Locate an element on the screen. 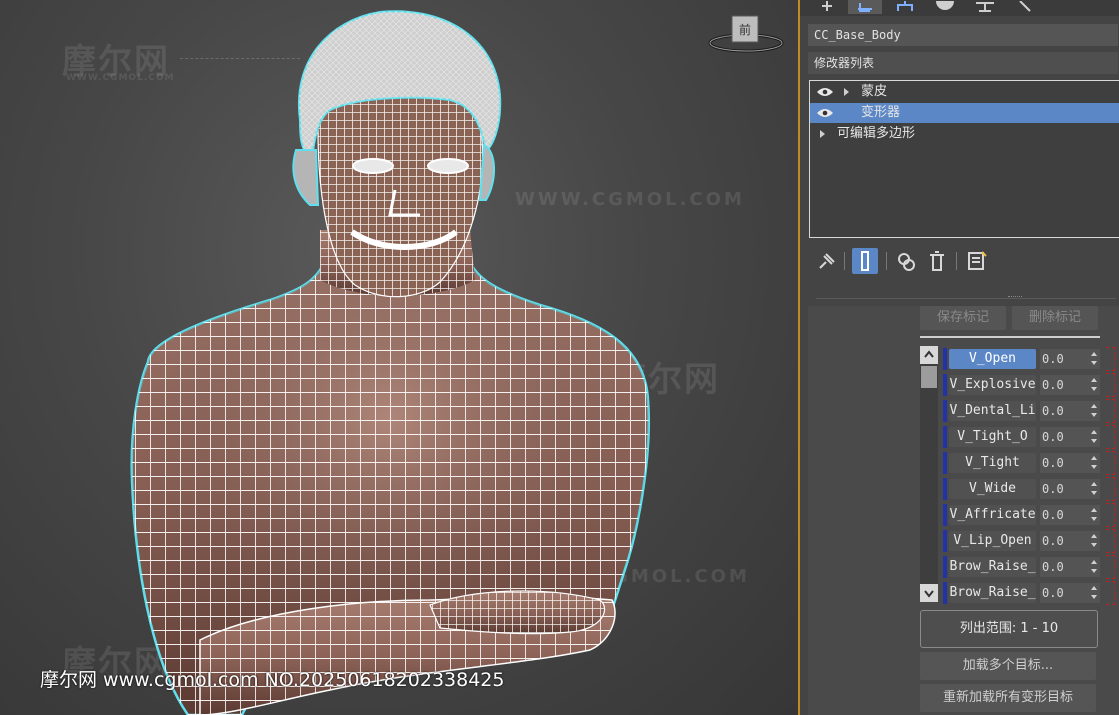 This screenshot has width=1119, height=715. channel-row: V_Lip_Open 0.0 is located at coordinates (1030, 541).